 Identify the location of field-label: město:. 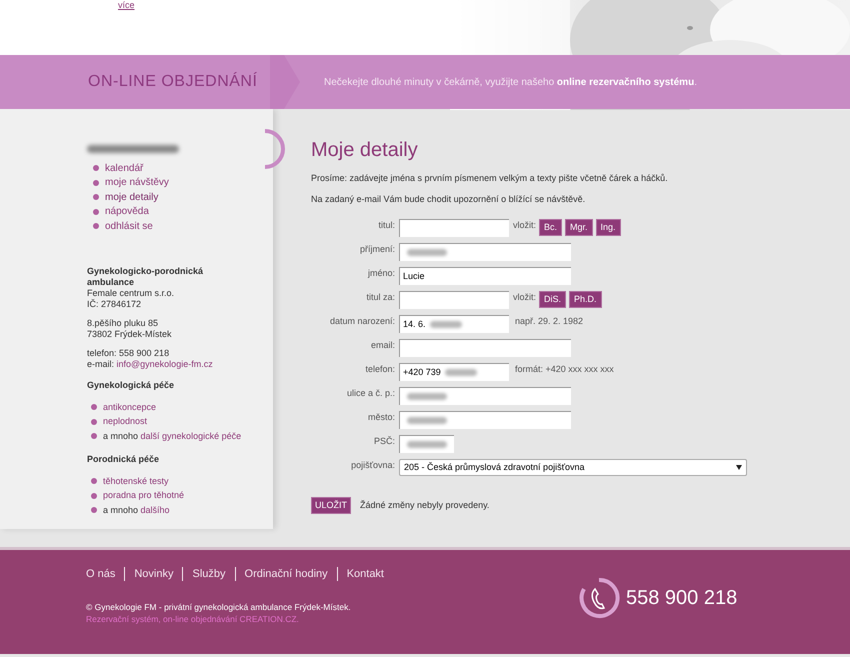
(381, 417).